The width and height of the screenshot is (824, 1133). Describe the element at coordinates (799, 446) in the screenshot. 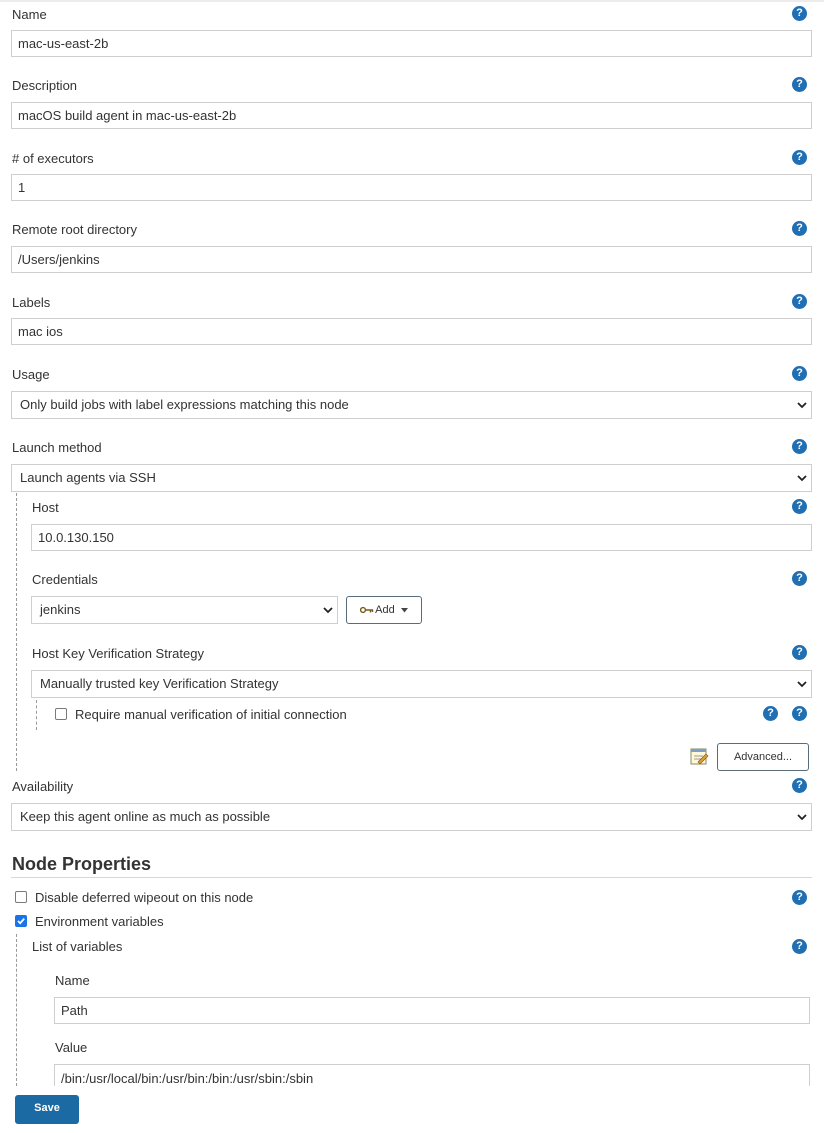

I see `launch-method-help-icon: ?` at that location.